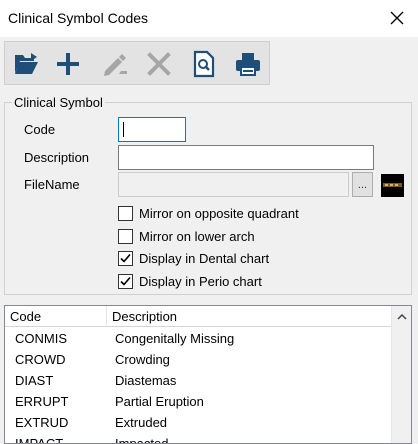 Image resolution: width=418 pixels, height=444 pixels. I want to click on cell-code: DIAST, so click(34, 380).